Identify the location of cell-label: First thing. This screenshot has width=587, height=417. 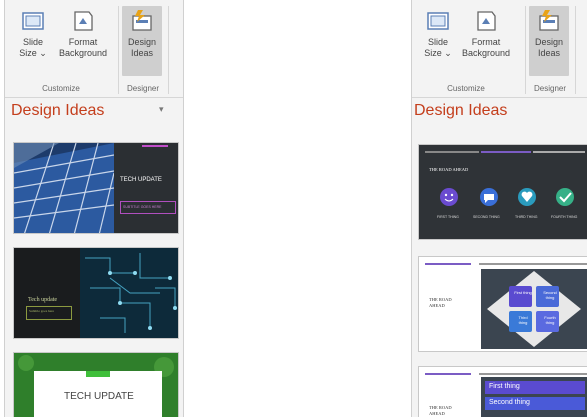
(523, 292).